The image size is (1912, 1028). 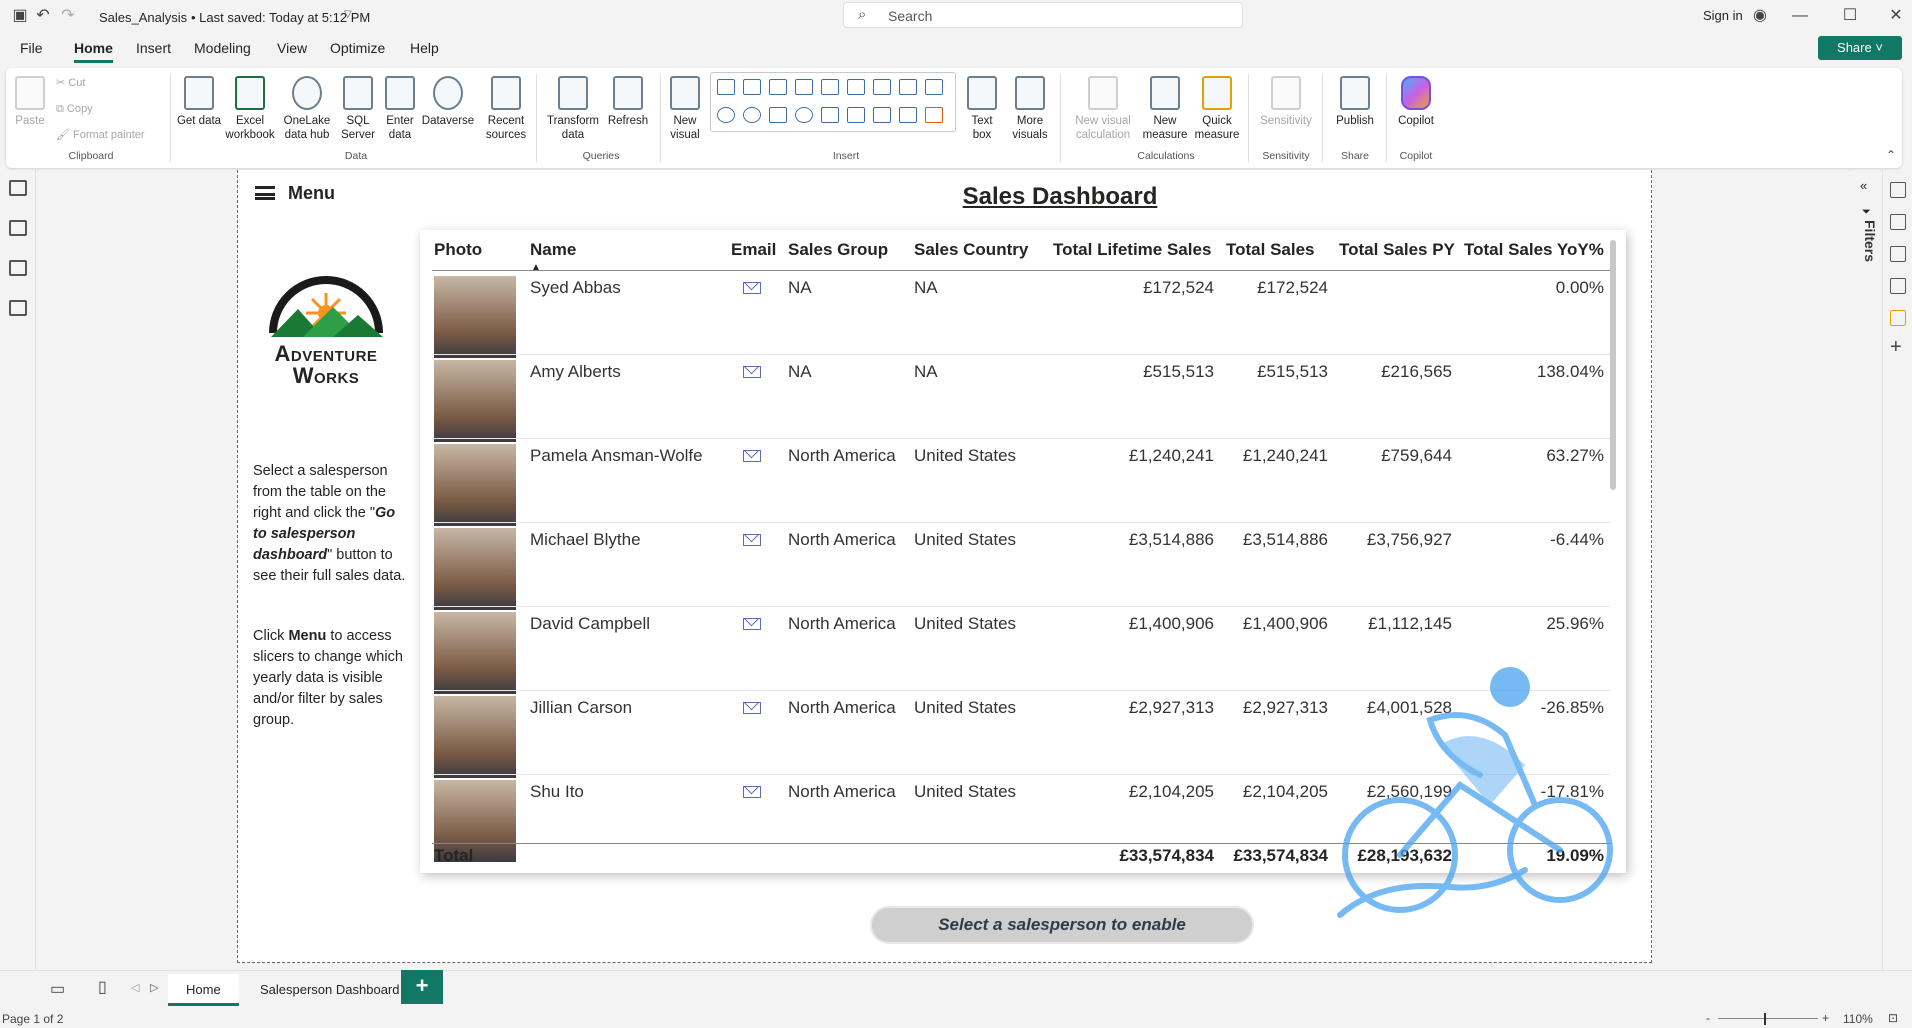 What do you see at coordinates (804, 115) in the screenshot?
I see `map-icon` at bounding box center [804, 115].